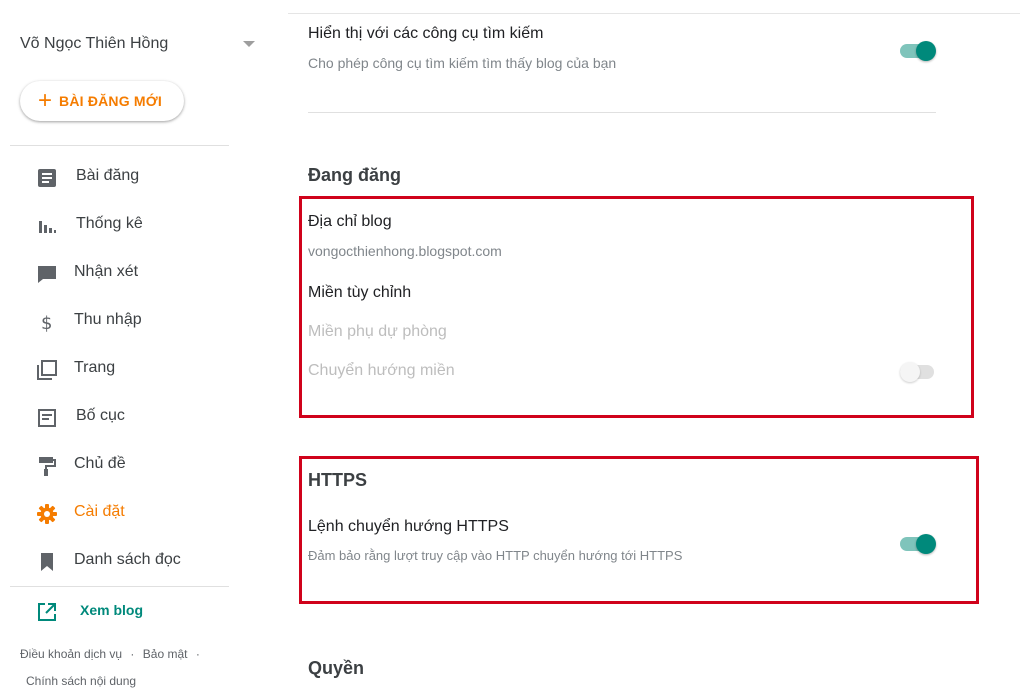 This screenshot has height=699, width=1033. Describe the element at coordinates (94, 43) in the screenshot. I see `blog-name: Võ Ngọc Thiên Hồng` at that location.